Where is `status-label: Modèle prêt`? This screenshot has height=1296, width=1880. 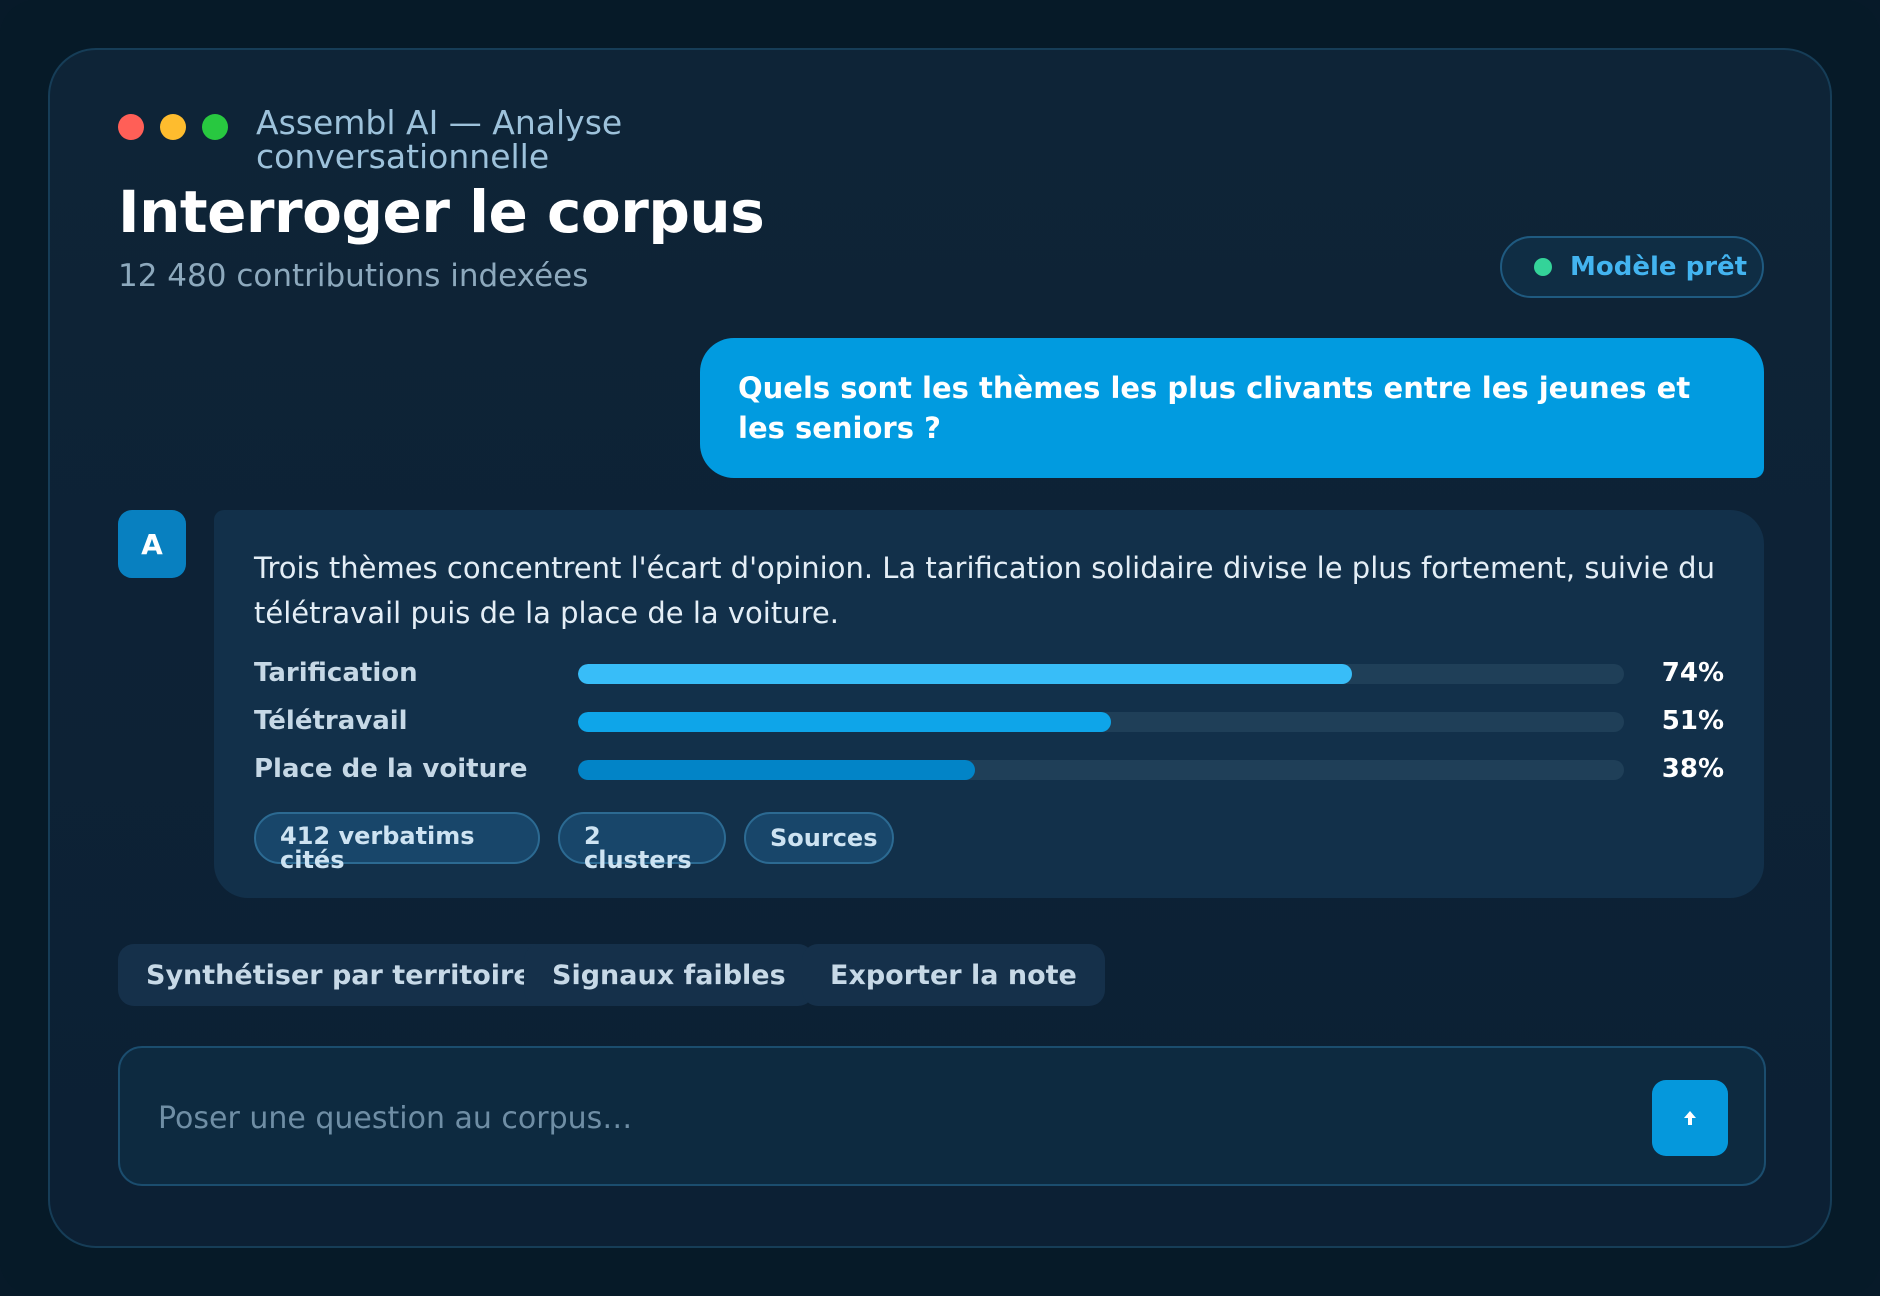 status-label: Modèle prêt is located at coordinates (1659, 267).